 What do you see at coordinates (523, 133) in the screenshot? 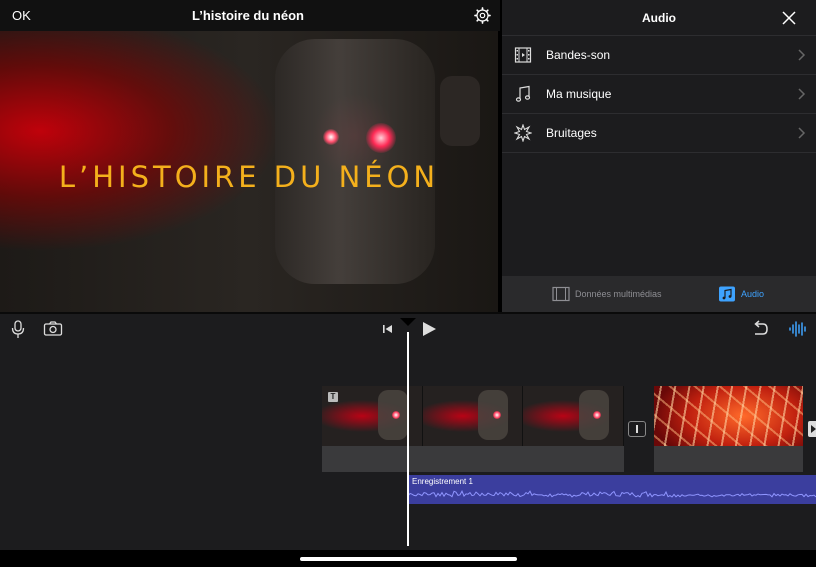
I see `burst-icon` at bounding box center [523, 133].